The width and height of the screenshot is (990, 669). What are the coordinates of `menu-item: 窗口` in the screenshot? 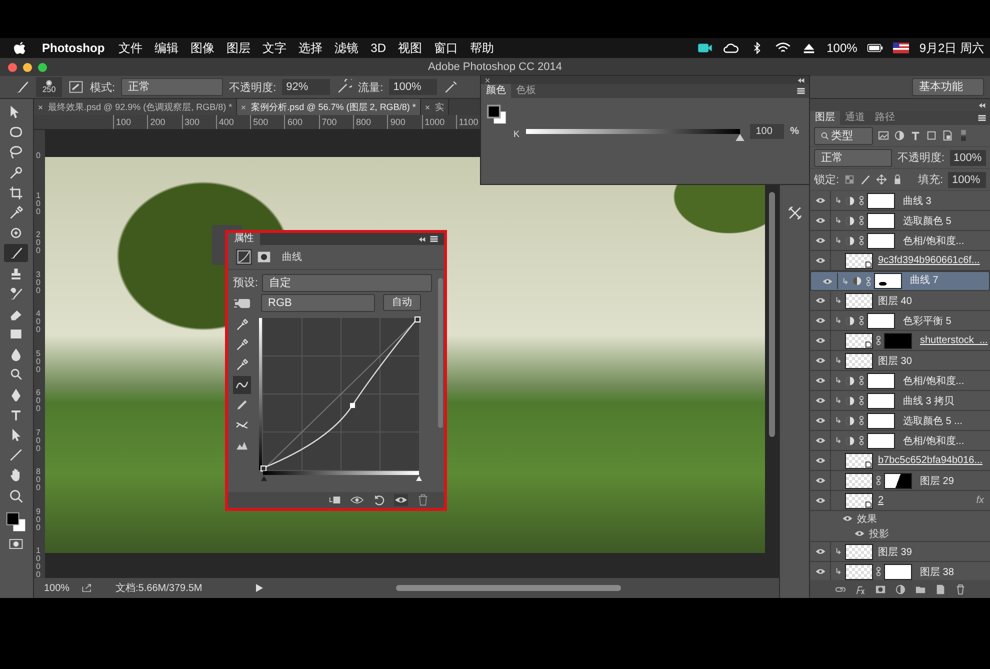 It's located at (446, 48).